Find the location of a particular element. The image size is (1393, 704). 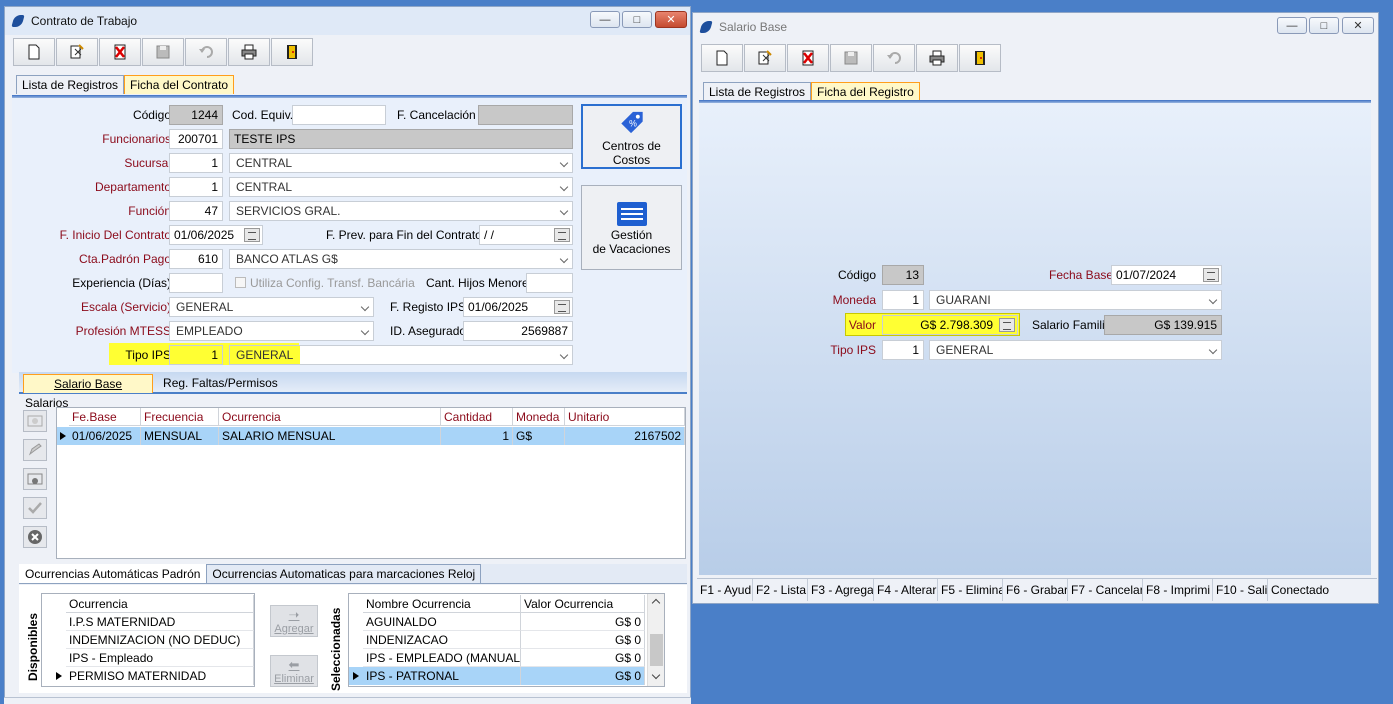

cta-padron-id-field: 610 is located at coordinates (196, 259).